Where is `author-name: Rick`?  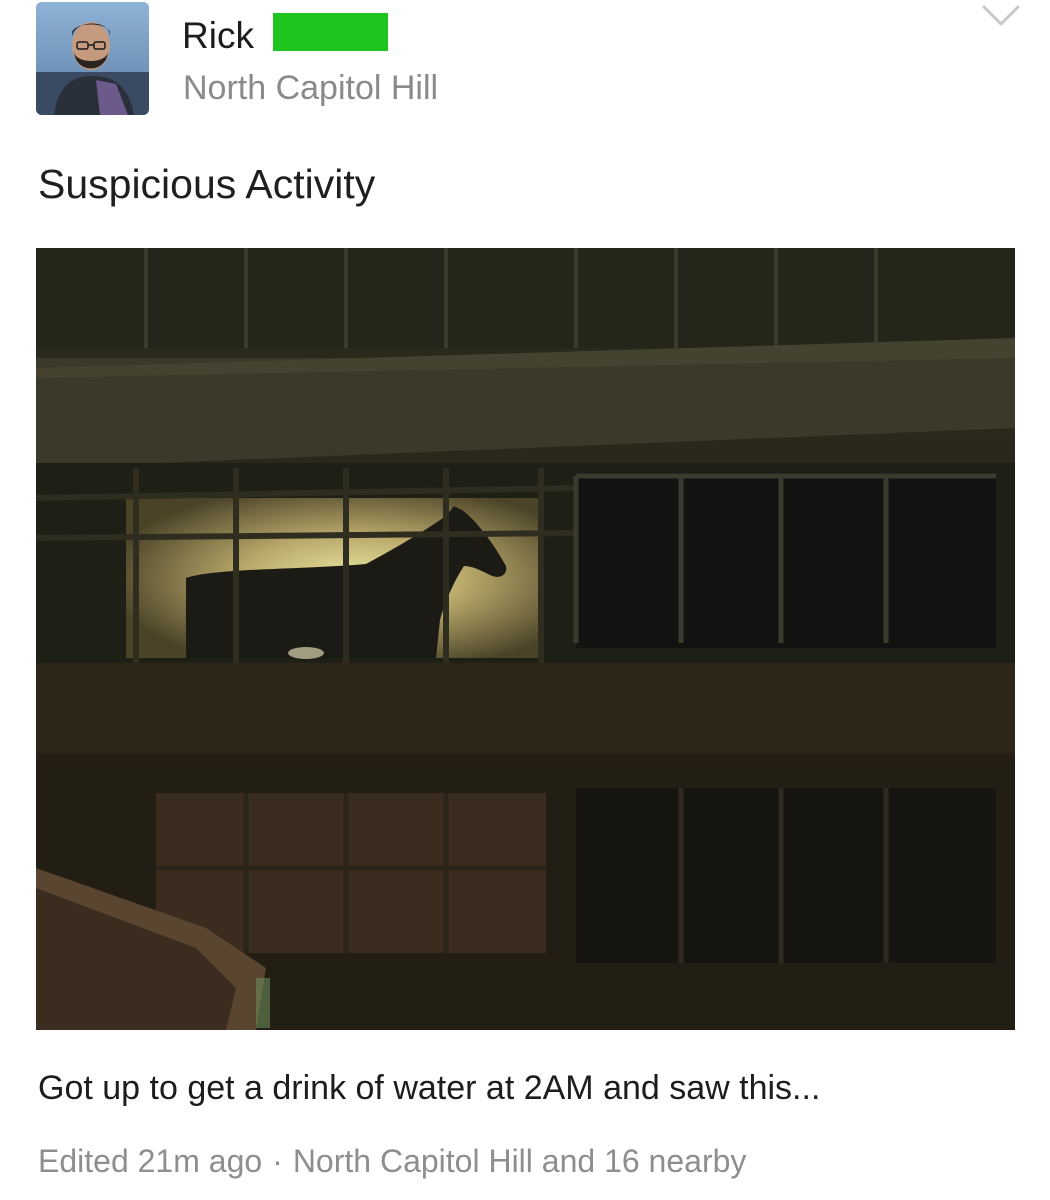 author-name: Rick is located at coordinates (218, 36).